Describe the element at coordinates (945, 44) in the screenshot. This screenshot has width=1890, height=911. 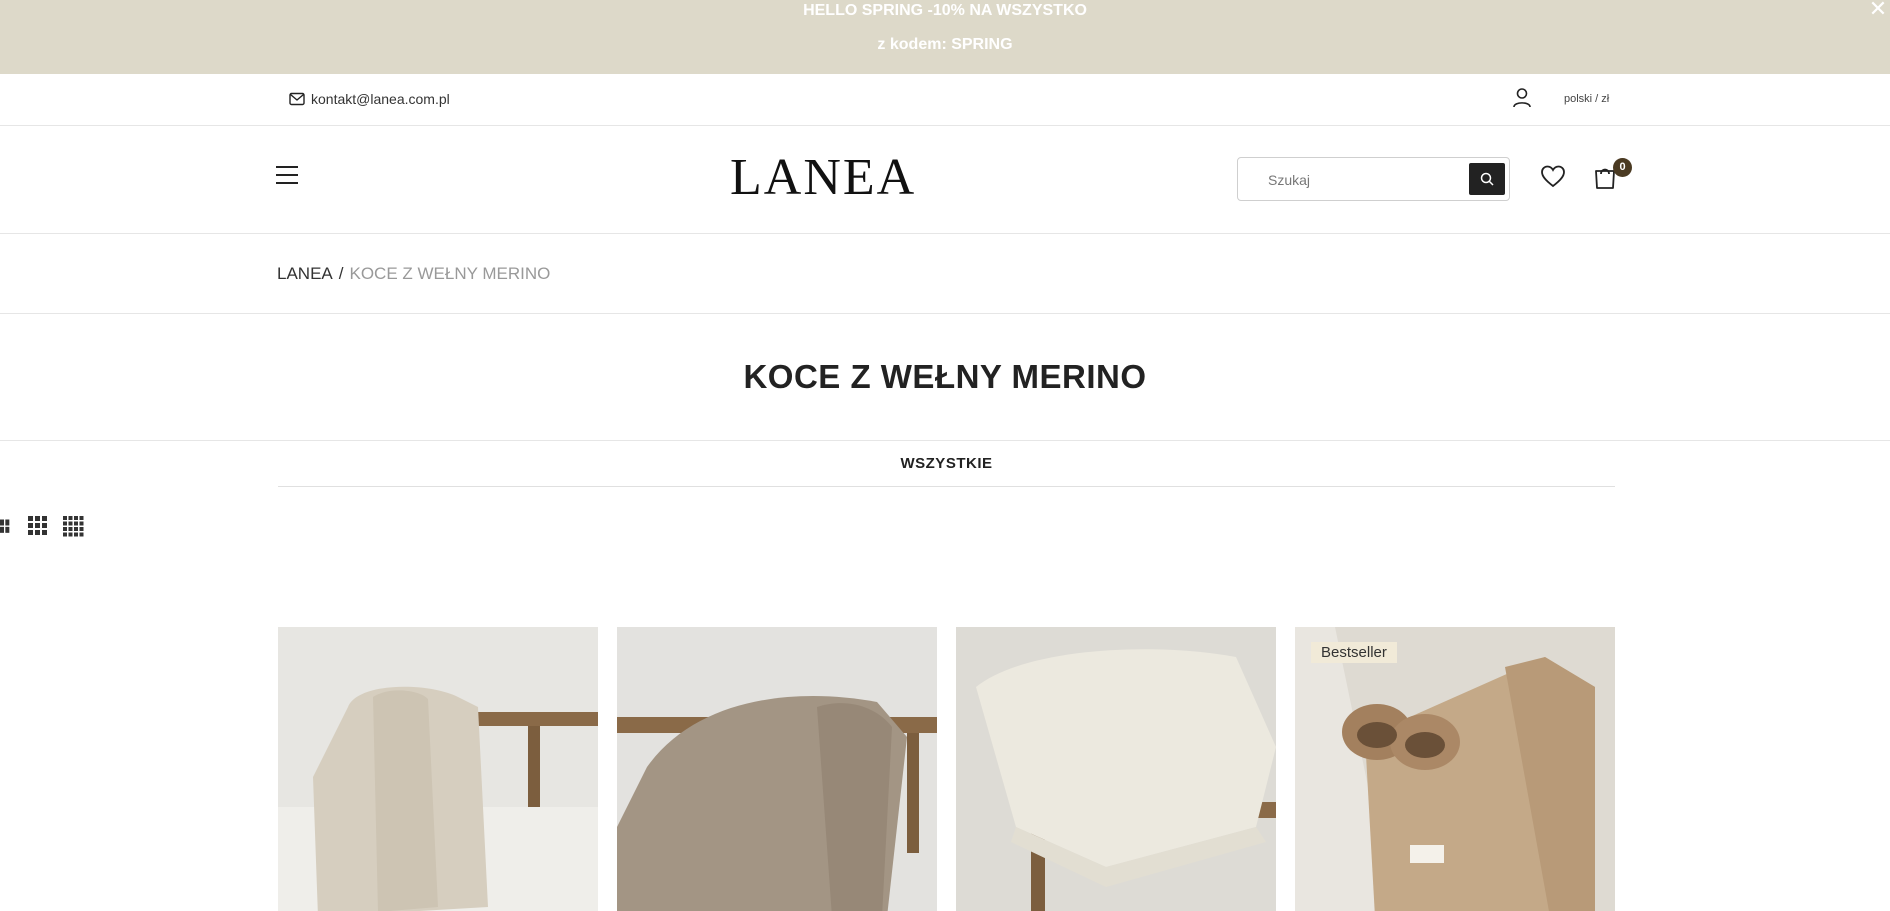
I see `promo-line-2: z kodem: SPRING` at that location.